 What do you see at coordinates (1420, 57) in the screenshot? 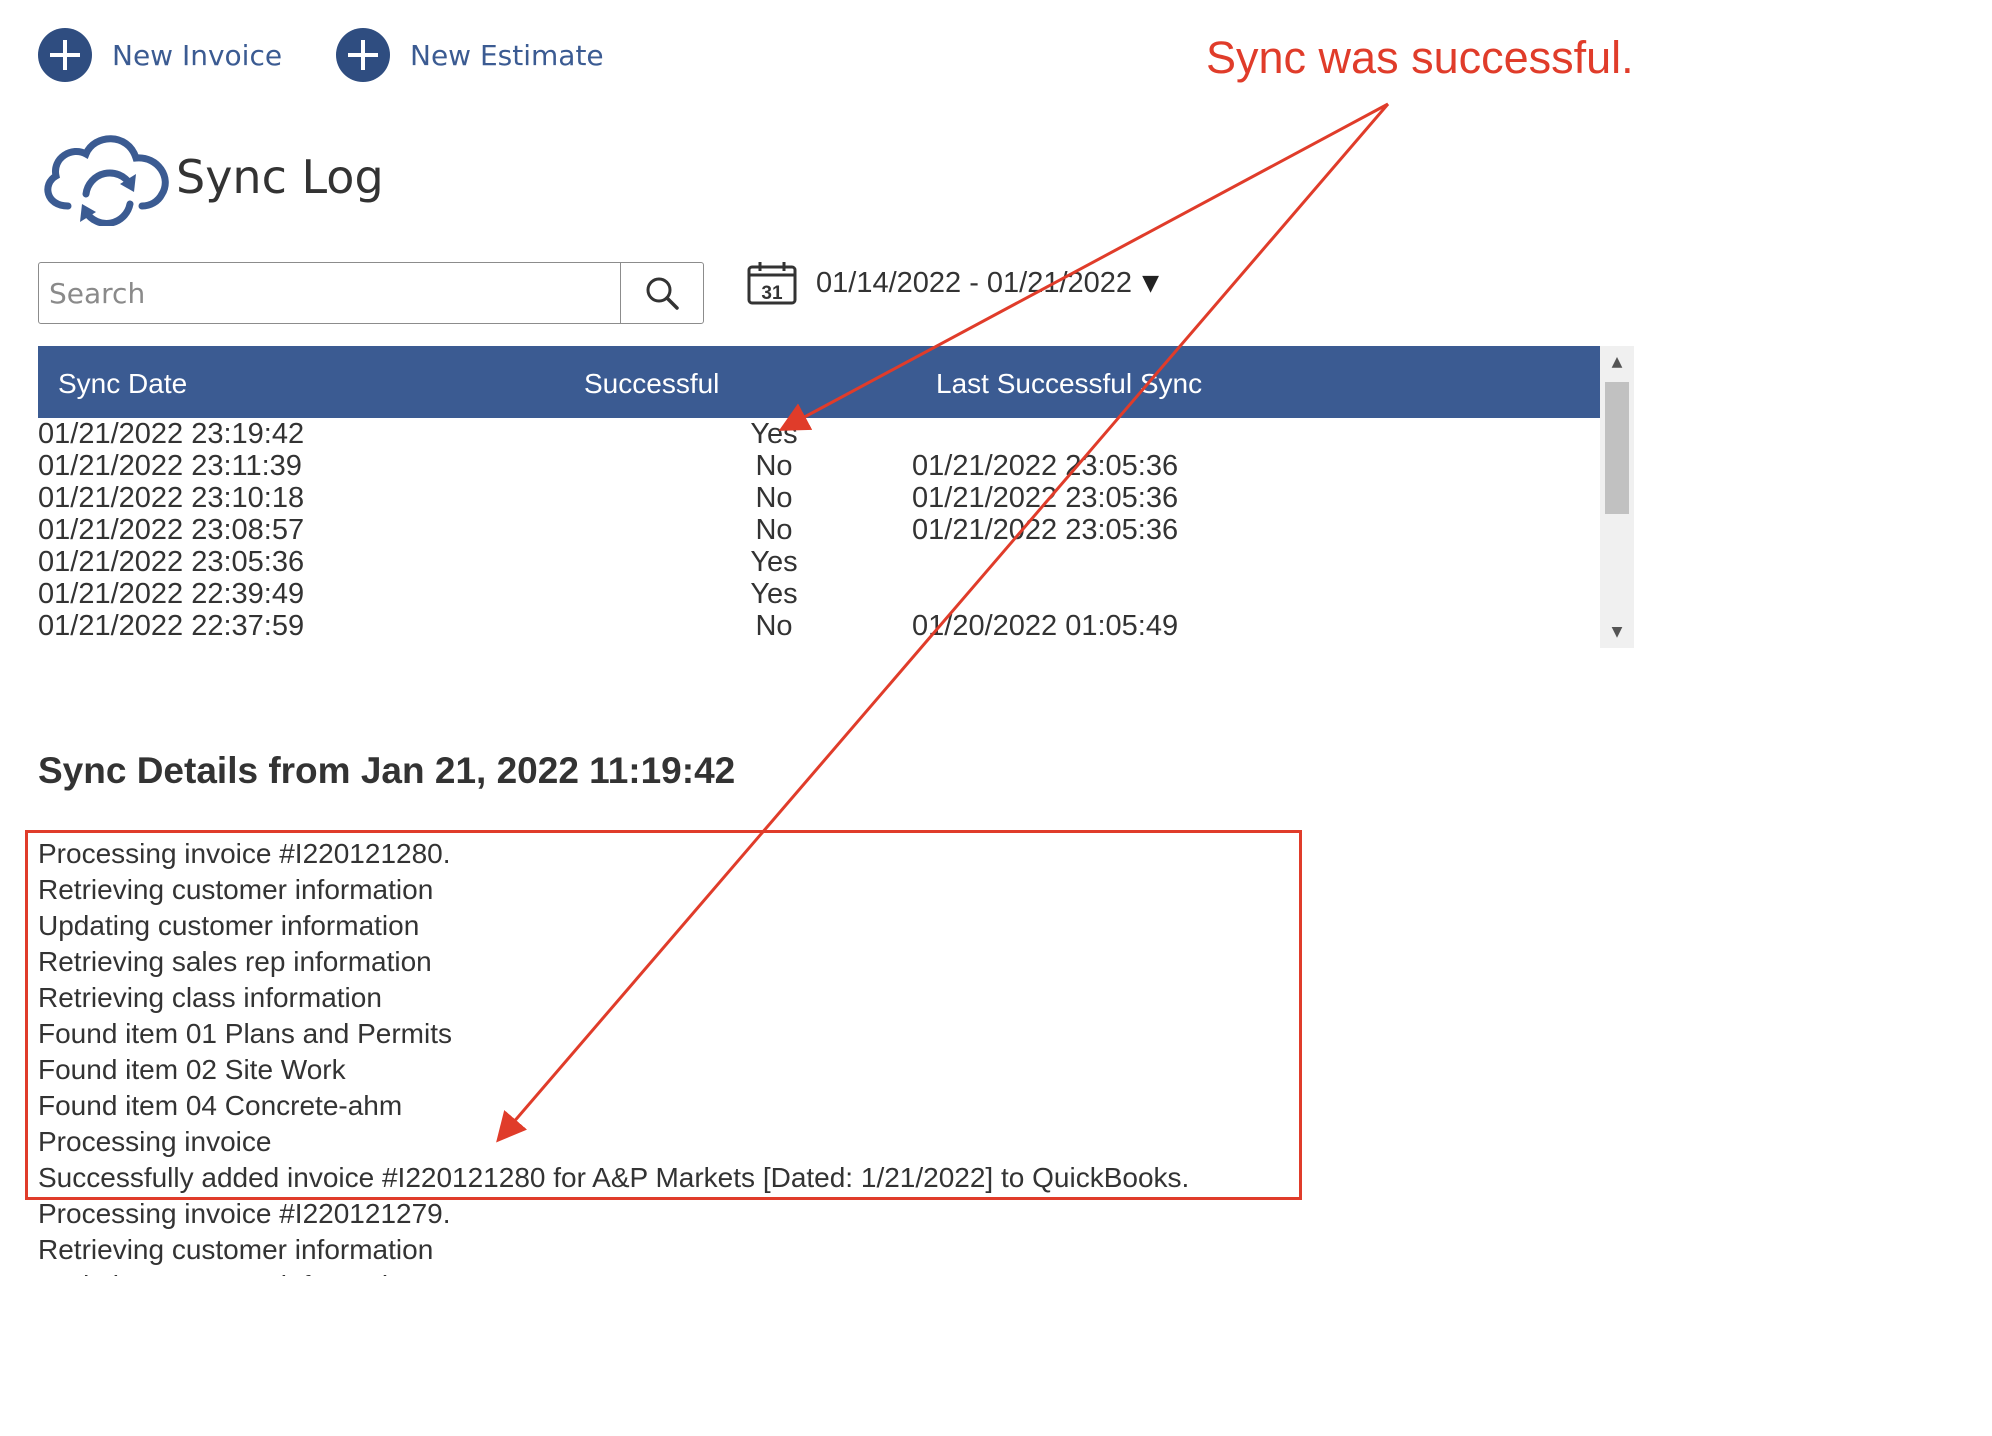
I see `annotation-text: Sync was successful.` at bounding box center [1420, 57].